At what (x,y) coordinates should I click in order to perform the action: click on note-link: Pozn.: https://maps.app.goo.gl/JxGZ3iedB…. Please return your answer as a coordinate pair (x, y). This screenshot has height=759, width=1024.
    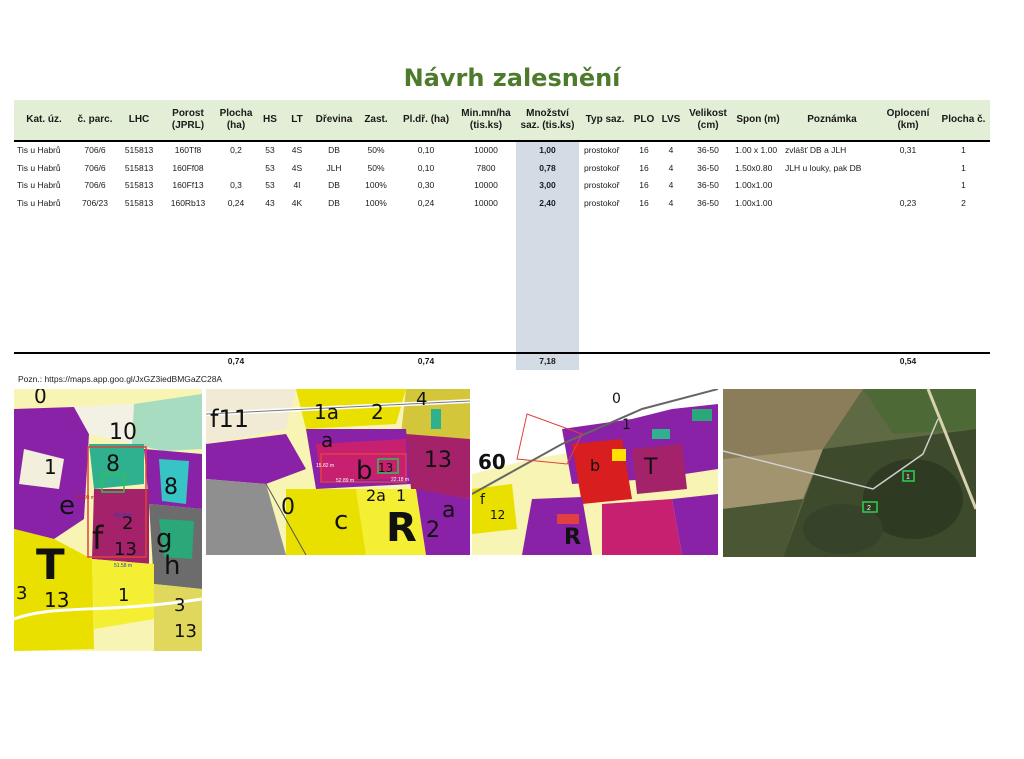
    Looking at the image, I should click on (120, 379).